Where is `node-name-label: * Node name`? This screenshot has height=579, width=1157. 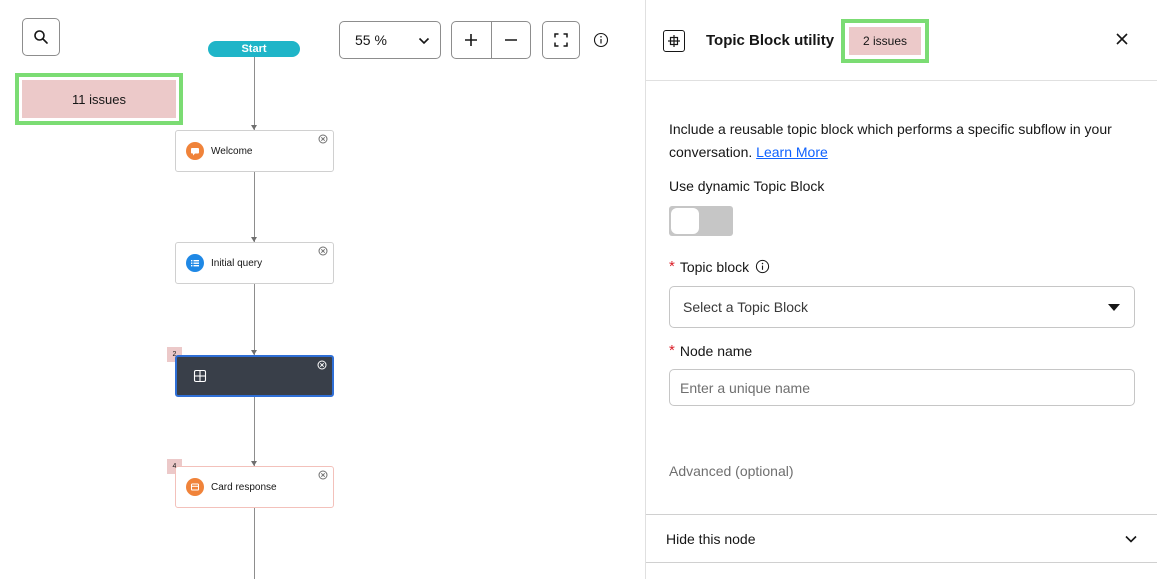 node-name-label: * Node name is located at coordinates (710, 350).